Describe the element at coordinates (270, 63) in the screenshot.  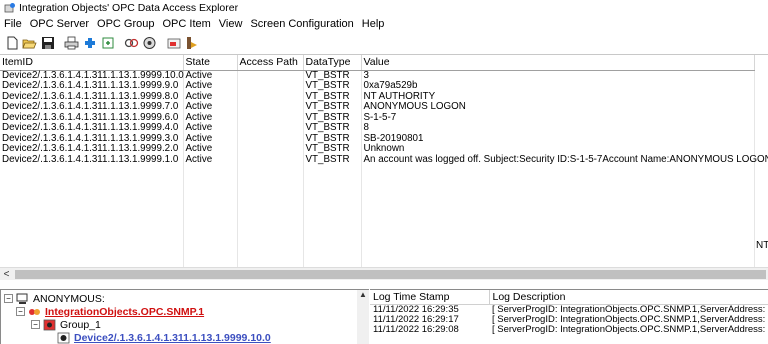
I see `column-header-access-path: Access Path` at that location.